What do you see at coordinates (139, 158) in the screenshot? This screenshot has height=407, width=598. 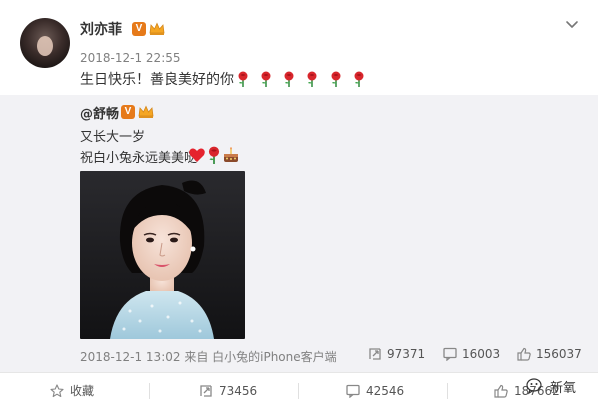 I see `repost-text-line2: 祝白小兔永远美美哒` at bounding box center [139, 158].